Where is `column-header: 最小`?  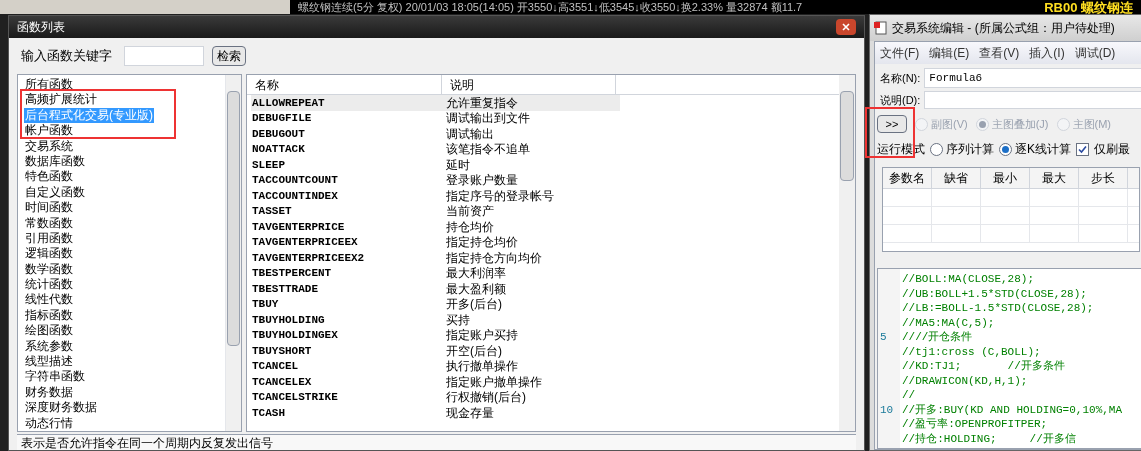 column-header: 最小 is located at coordinates (1005, 178).